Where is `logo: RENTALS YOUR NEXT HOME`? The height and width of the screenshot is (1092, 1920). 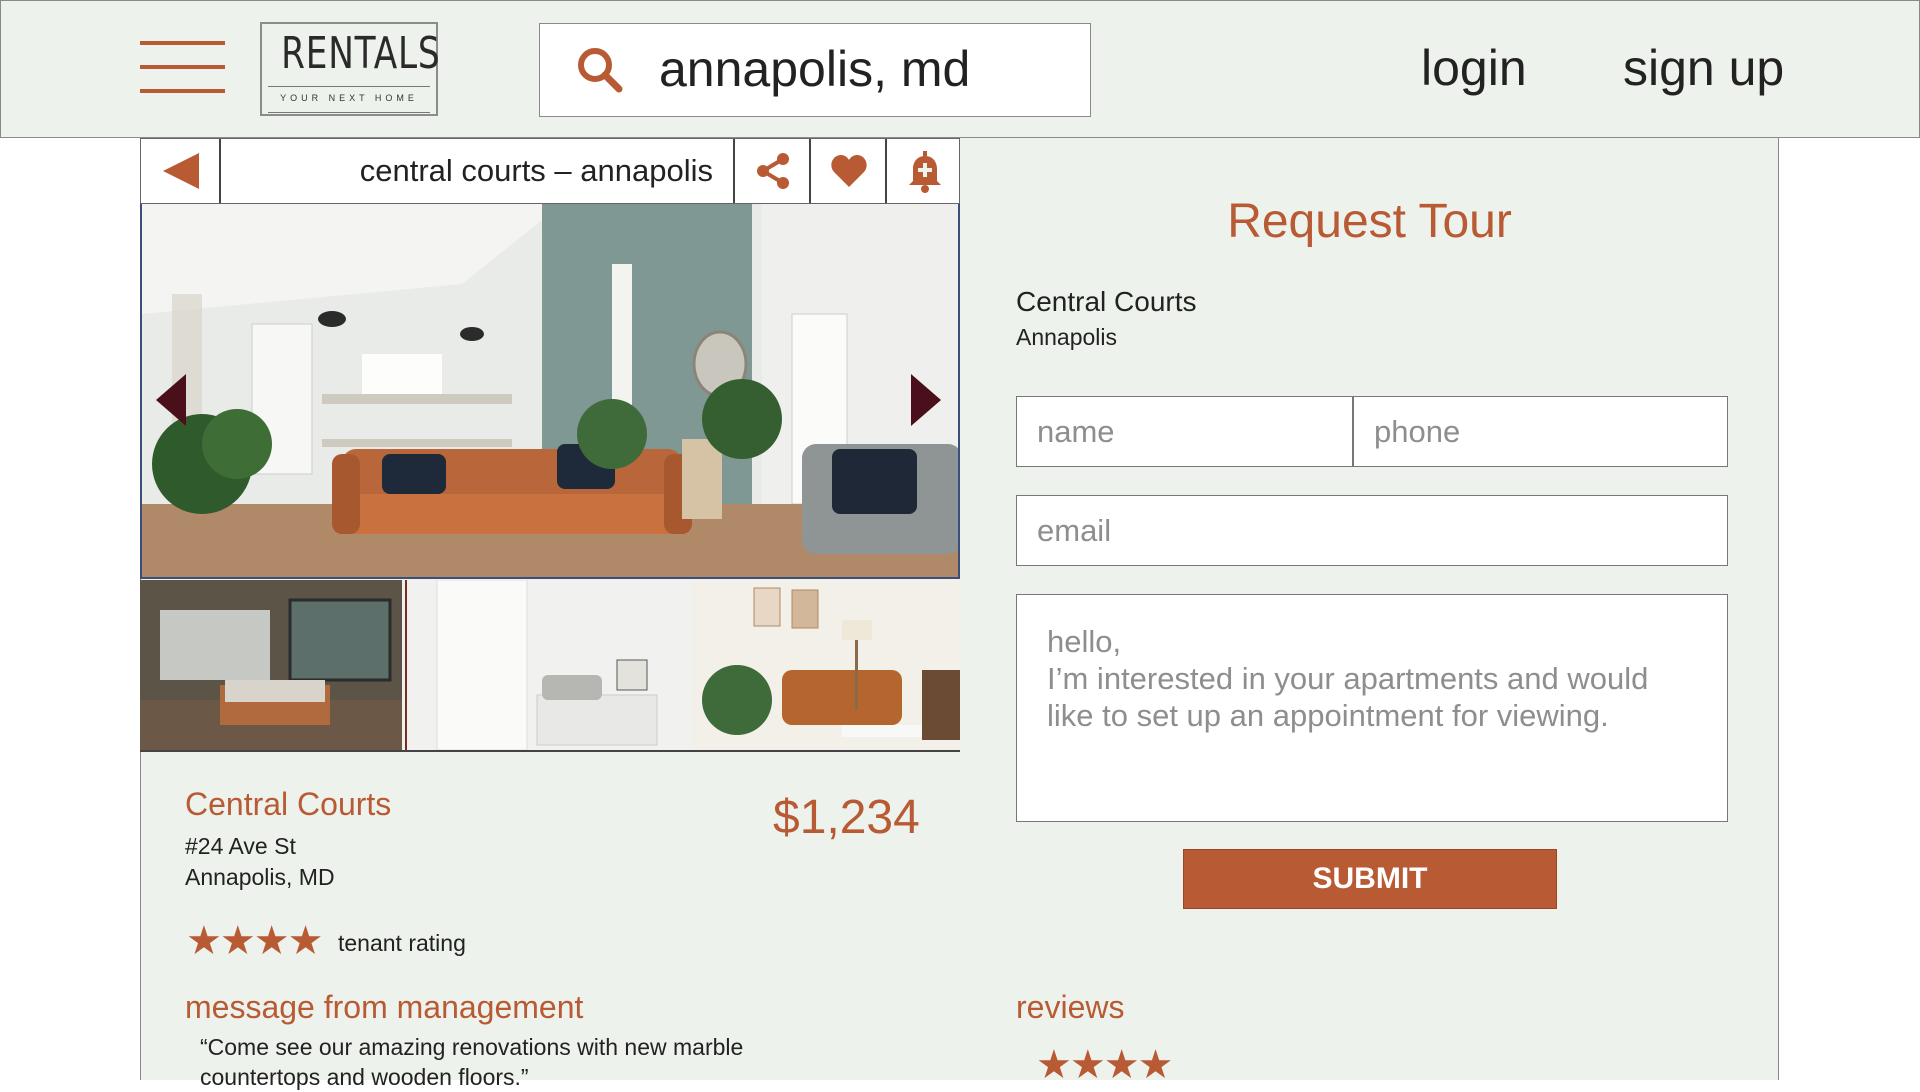
logo: RENTALS YOUR NEXT HOME is located at coordinates (350, 69).